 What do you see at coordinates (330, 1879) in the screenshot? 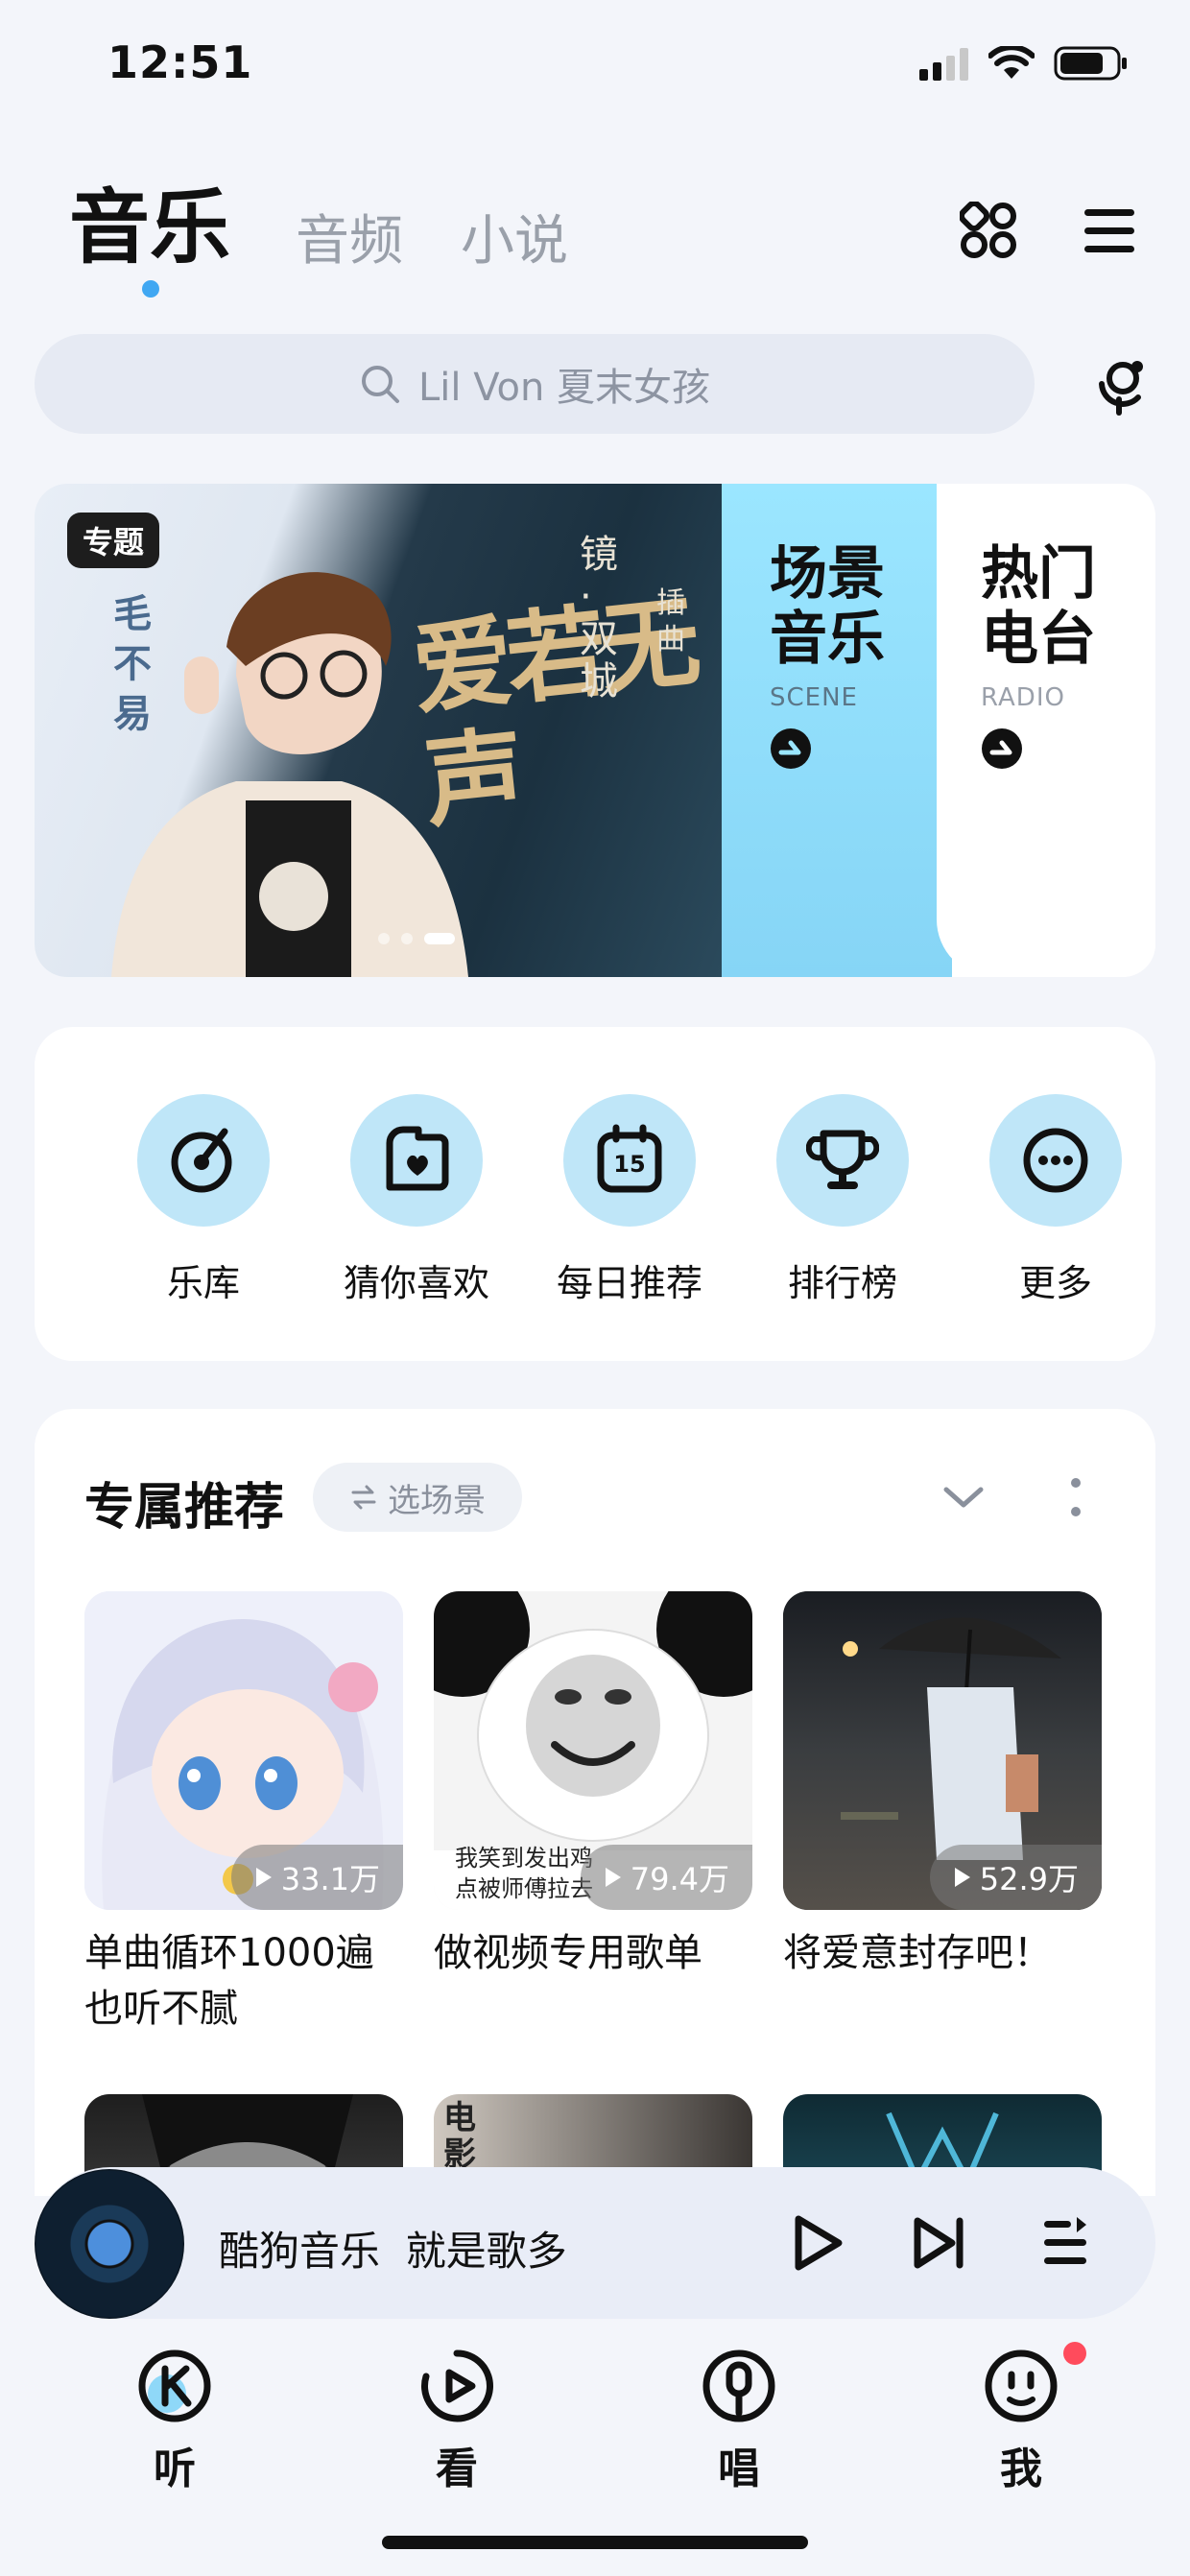
I see `play-count: 33.1万` at bounding box center [330, 1879].